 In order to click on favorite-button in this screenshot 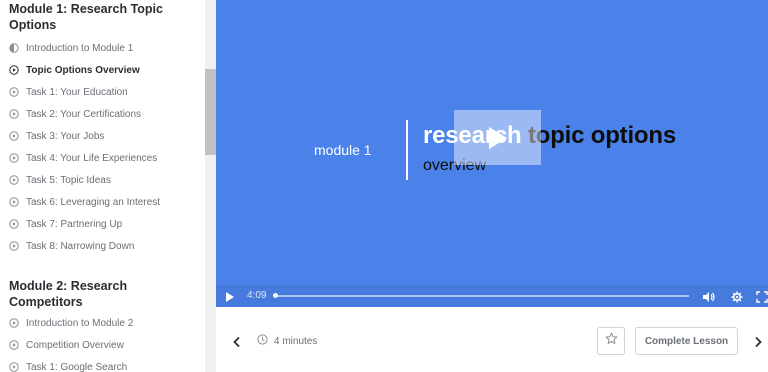, I will do `click(611, 341)`.